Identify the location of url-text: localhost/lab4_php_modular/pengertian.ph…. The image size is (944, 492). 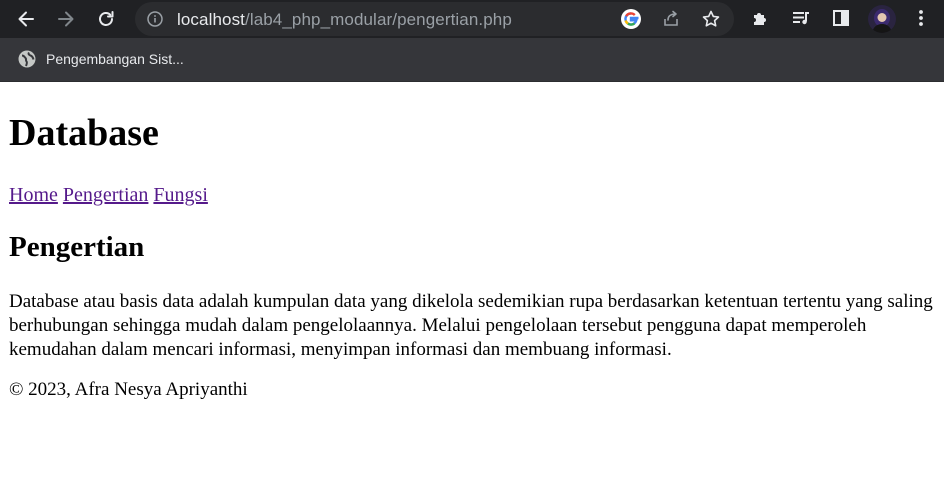
(344, 20).